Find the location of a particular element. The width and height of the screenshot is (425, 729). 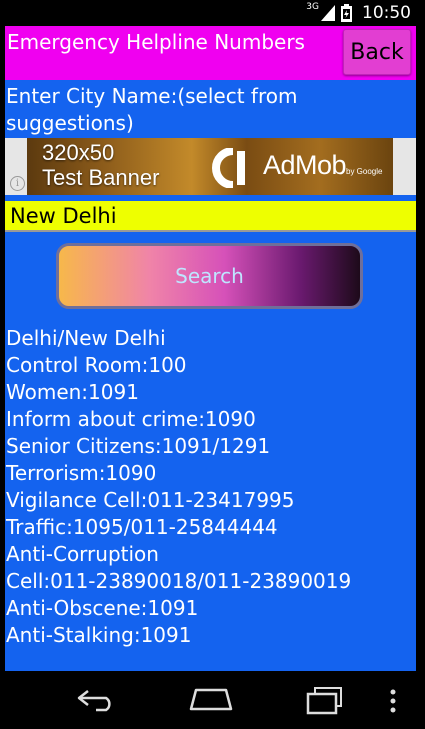

clock: 10:50 is located at coordinates (386, 13).